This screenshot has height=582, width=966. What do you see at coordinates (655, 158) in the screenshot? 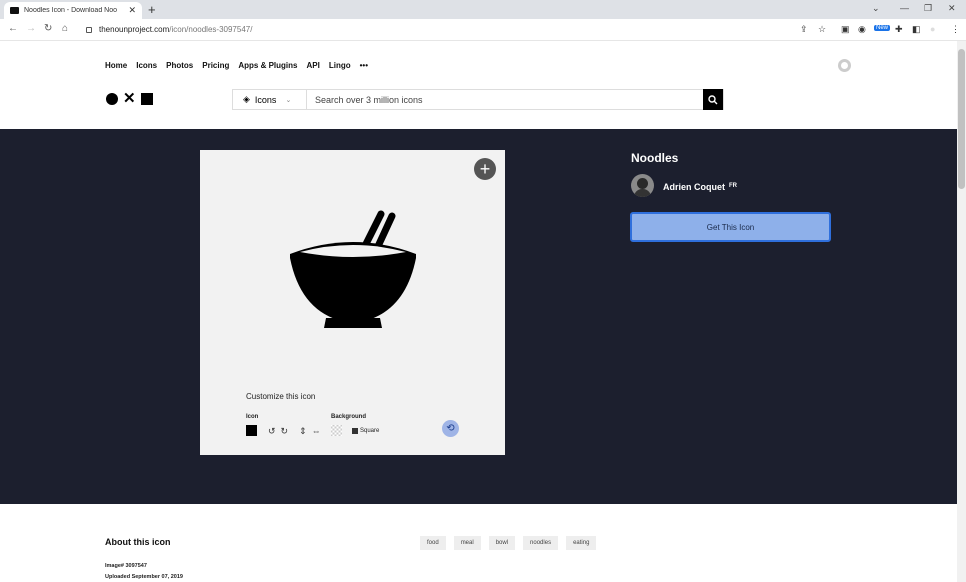
I see `icon-title: Noodles` at bounding box center [655, 158].